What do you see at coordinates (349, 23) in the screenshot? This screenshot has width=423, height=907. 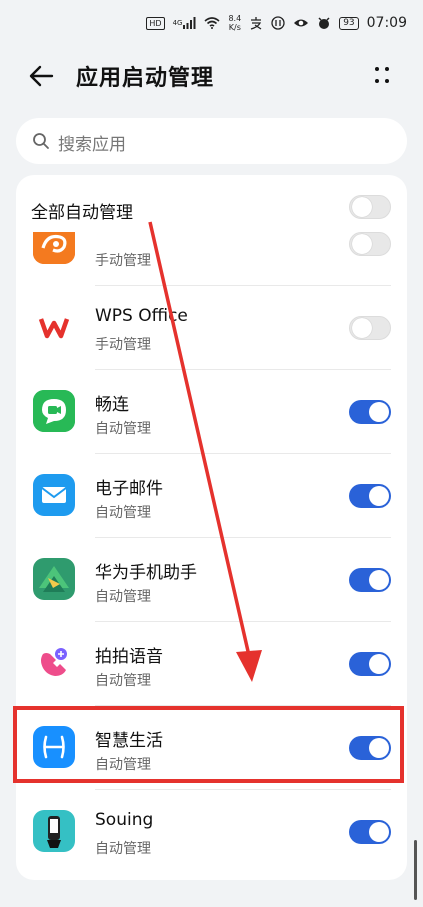 I see `battery-icon: 93` at bounding box center [349, 23].